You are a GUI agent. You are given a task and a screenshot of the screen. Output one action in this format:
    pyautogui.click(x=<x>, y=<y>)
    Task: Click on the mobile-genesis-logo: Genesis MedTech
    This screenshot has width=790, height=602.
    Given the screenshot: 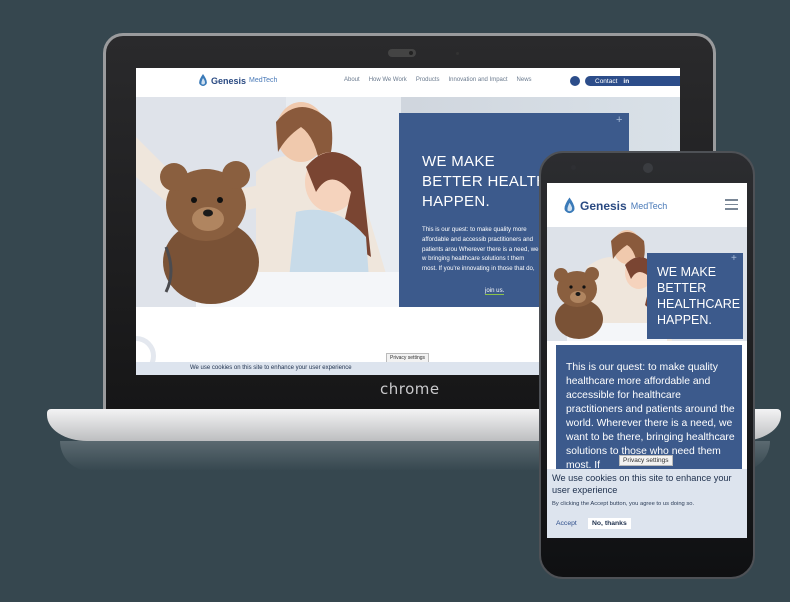 What is the action you would take?
    pyautogui.click(x=615, y=206)
    